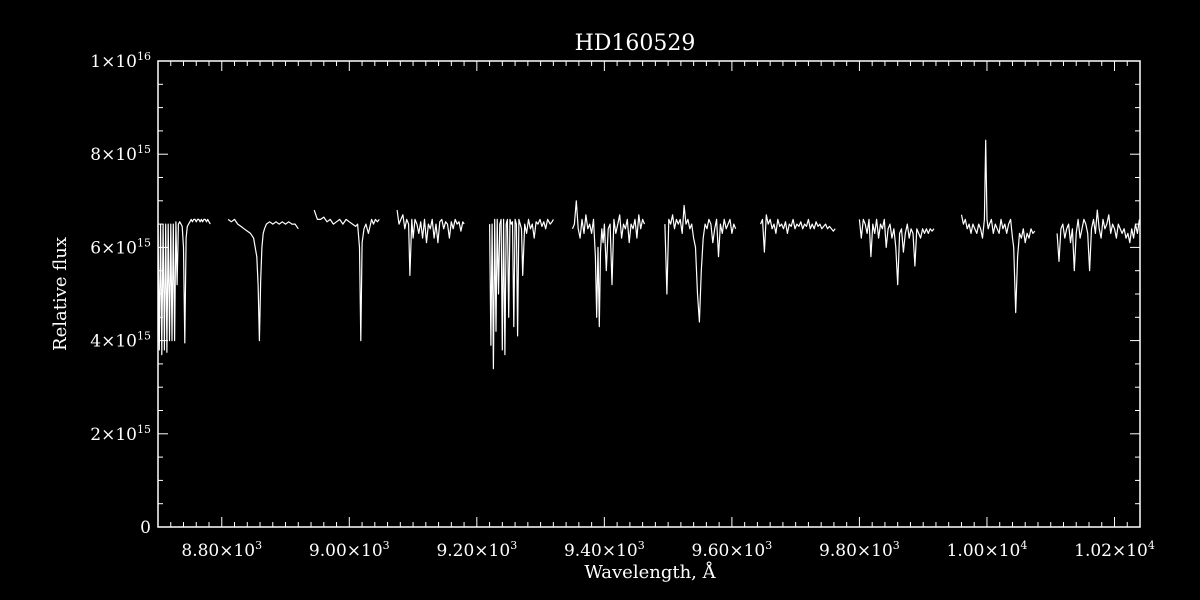 The height and width of the screenshot is (600, 1200). Describe the element at coordinates (732, 550) in the screenshot. I see `x-tick-label: 9.60×103` at that location.